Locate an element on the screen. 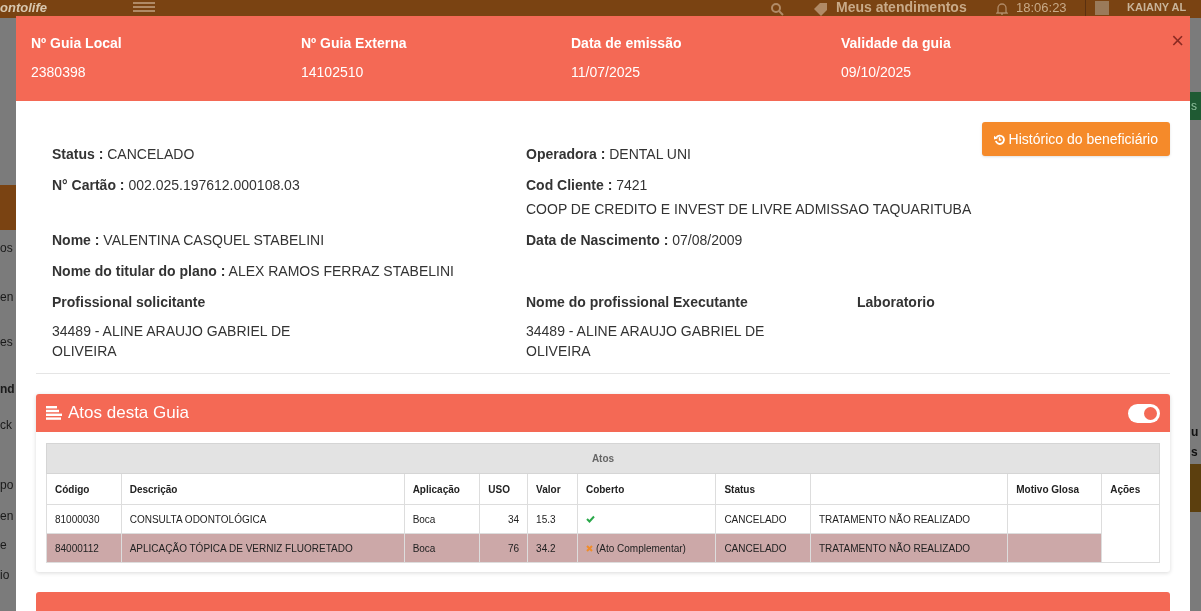 This screenshot has width=1201, height=611. header-value: 2380398 is located at coordinates (58, 72).